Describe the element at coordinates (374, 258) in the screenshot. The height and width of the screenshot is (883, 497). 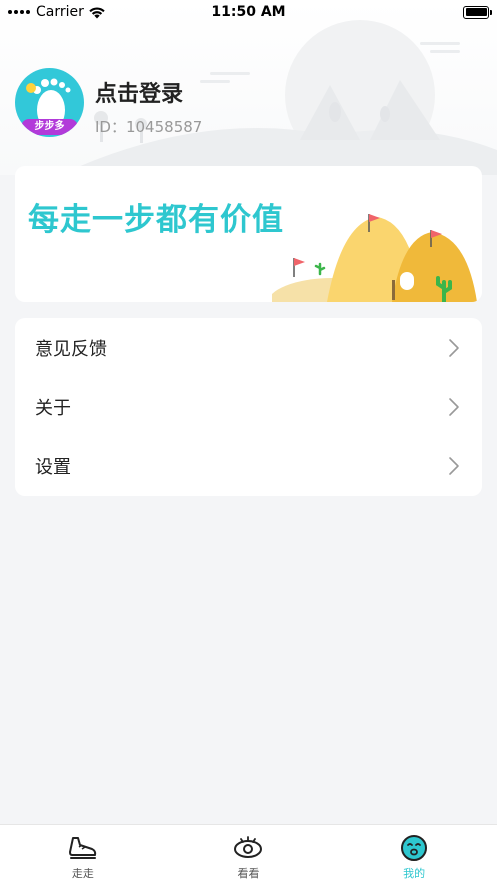
I see `hills-illustration` at that location.